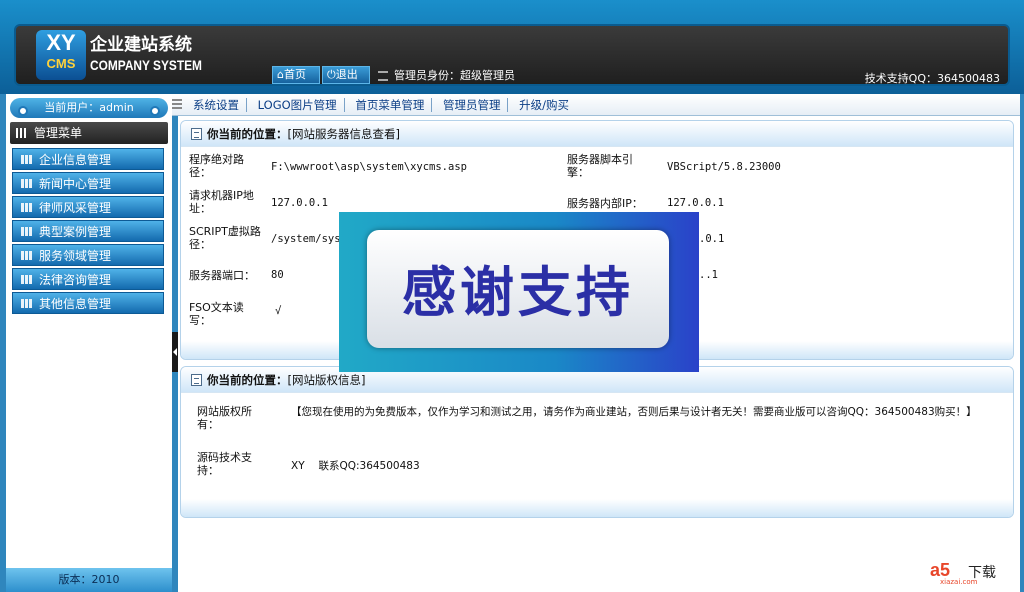 This screenshot has width=1024, height=592. I want to click on info-value: /system/sys, so click(306, 239).